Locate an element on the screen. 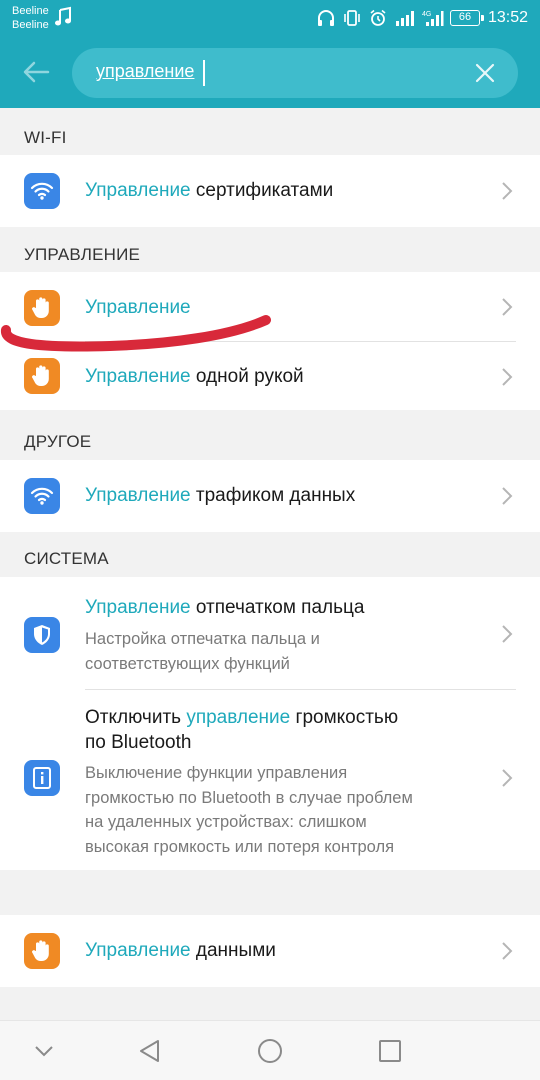  result-row-certificates: Управление сертификатами is located at coordinates (270, 191).